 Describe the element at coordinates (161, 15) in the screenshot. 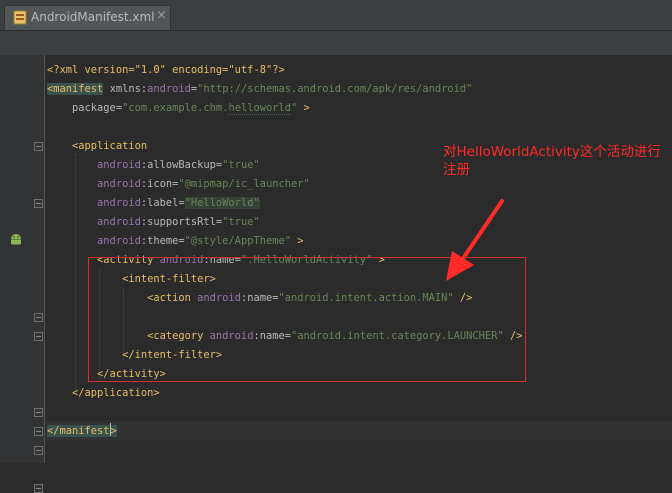

I see `close-icon: ×` at that location.